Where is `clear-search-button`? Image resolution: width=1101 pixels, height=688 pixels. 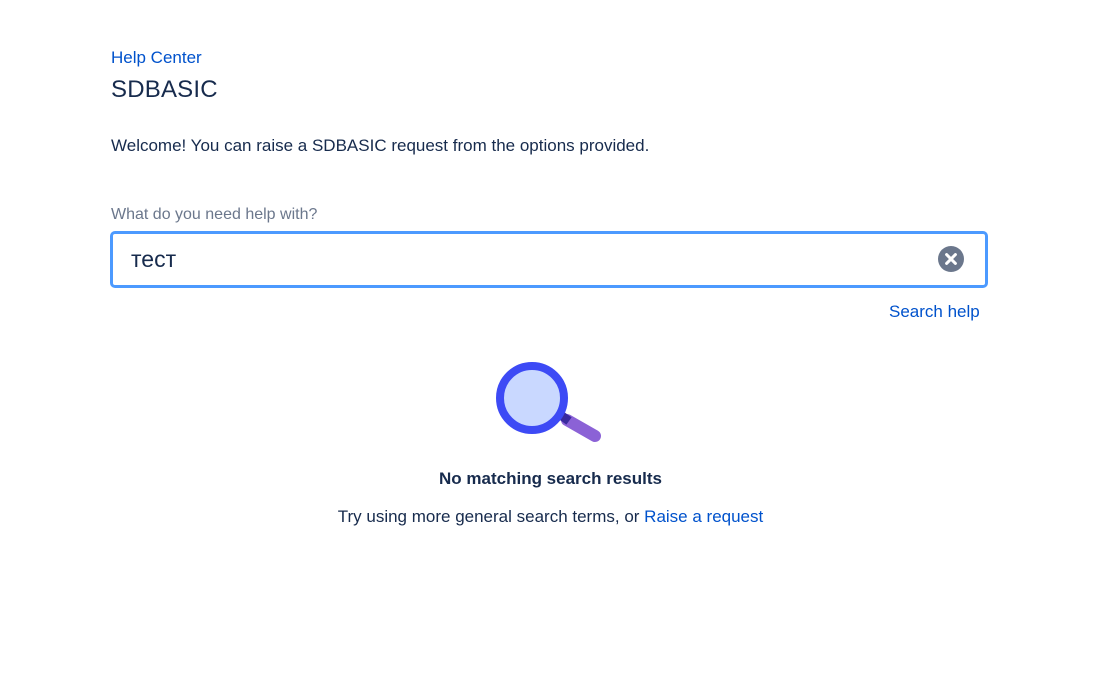 clear-search-button is located at coordinates (951, 259).